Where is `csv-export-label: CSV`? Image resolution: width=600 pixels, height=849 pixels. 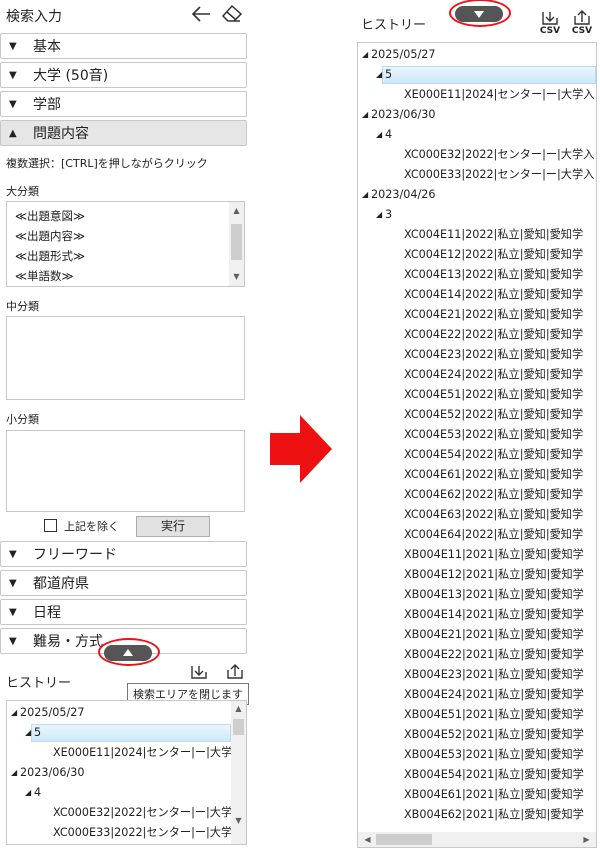 csv-export-label: CSV is located at coordinates (550, 31).